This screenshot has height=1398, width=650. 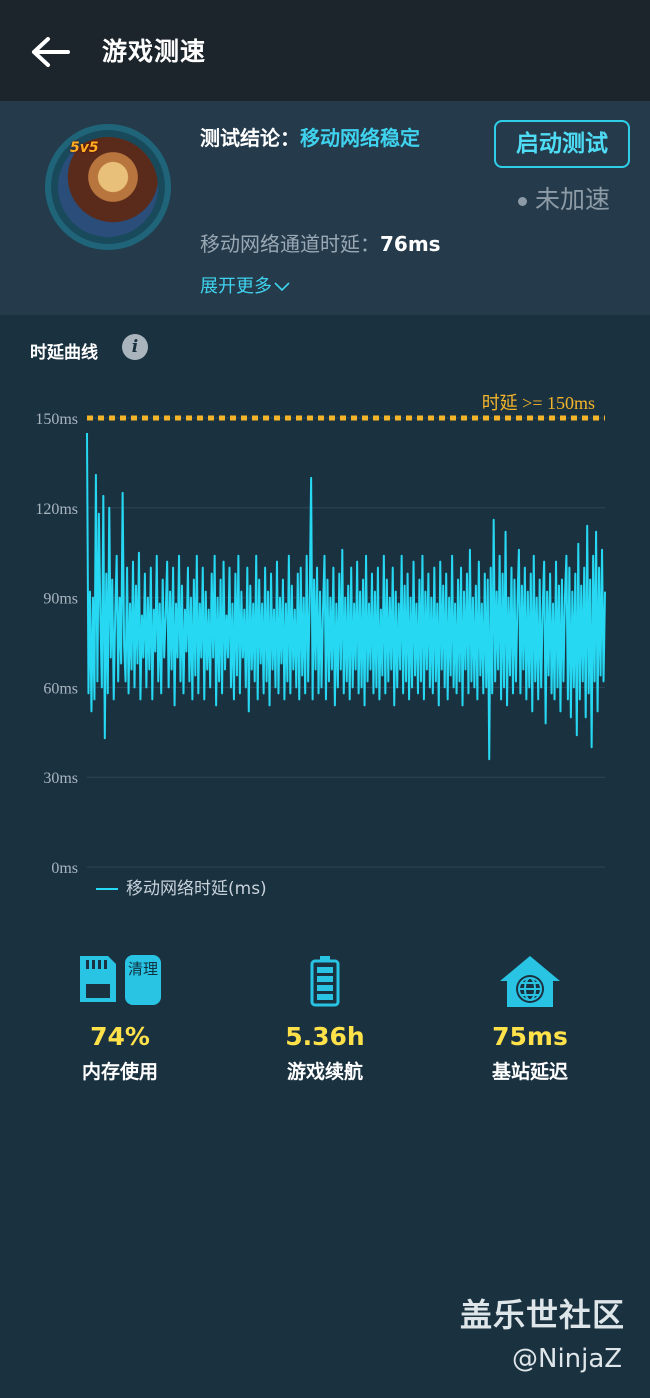 What do you see at coordinates (64, 868) in the screenshot?
I see `y-tick-label: 0ms` at bounding box center [64, 868].